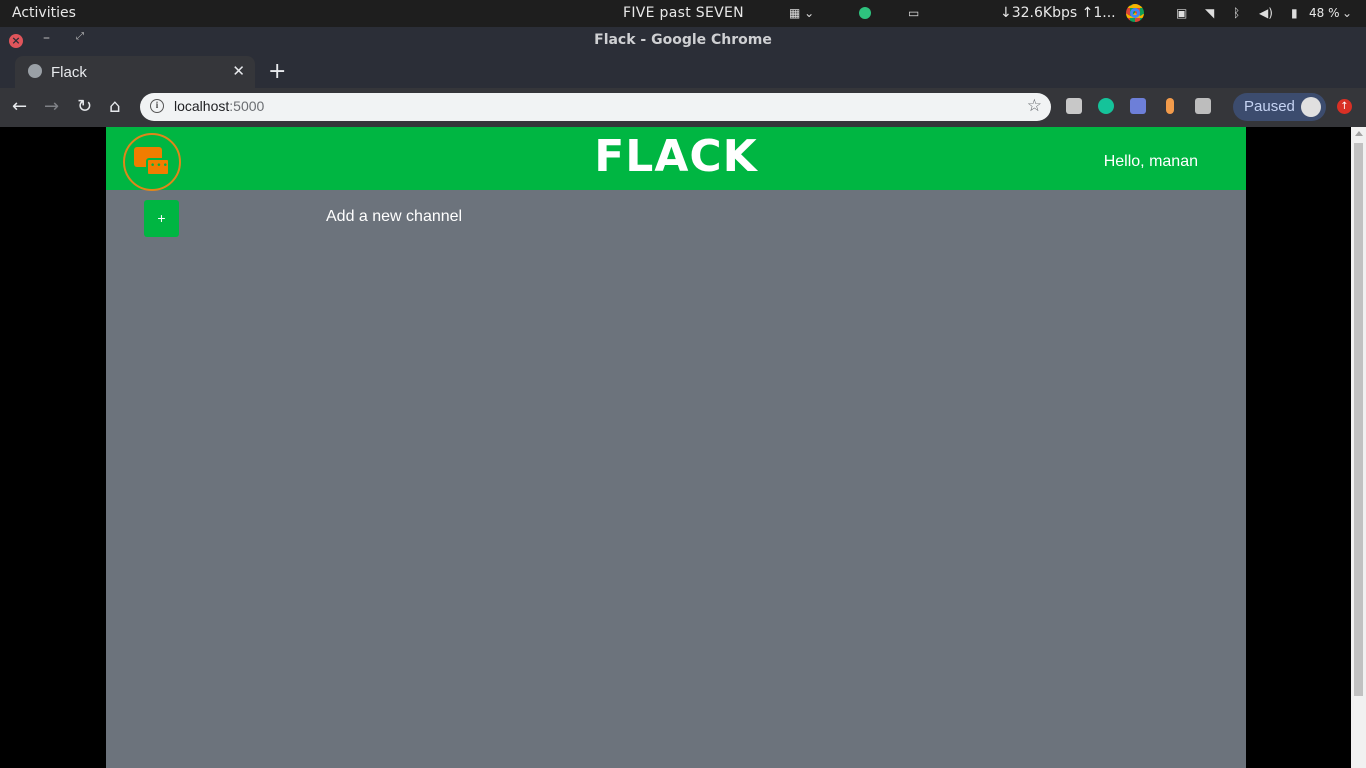  I want to click on scrollbar-thumb, so click(1358, 419).